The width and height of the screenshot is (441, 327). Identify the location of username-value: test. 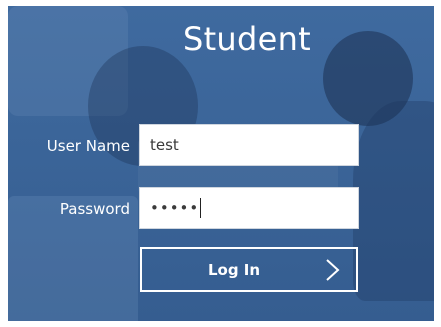
(164, 145).